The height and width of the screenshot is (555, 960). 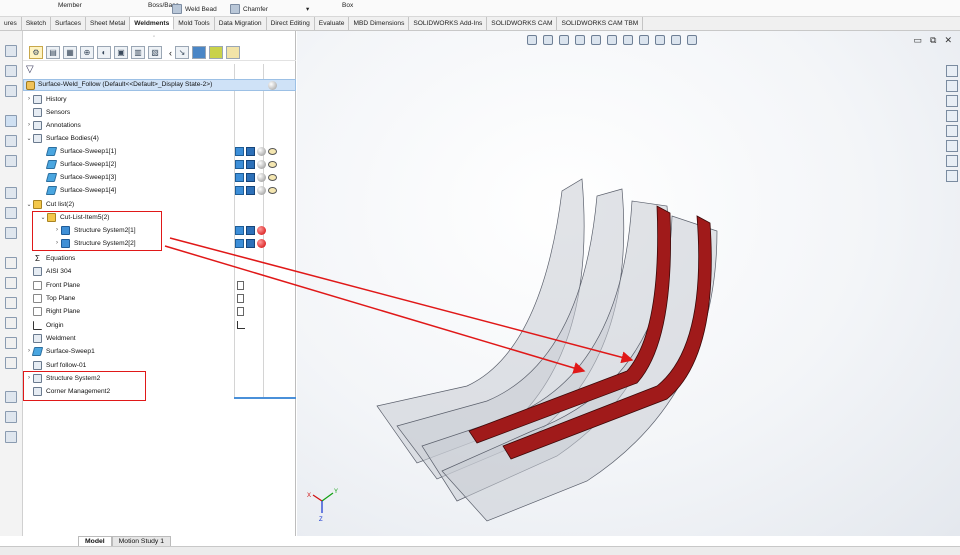 What do you see at coordinates (11, 397) in the screenshot?
I see `structure-system-icon` at bounding box center [11, 397].